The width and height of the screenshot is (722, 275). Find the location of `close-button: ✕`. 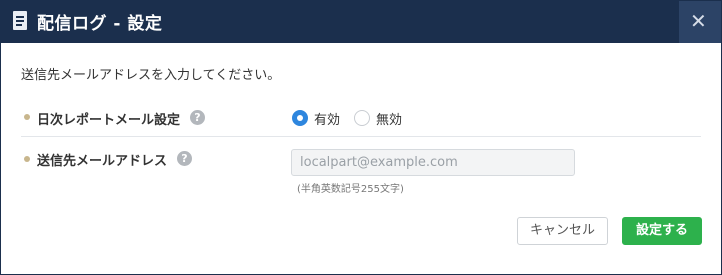

close-button: ✕ is located at coordinates (700, 22).